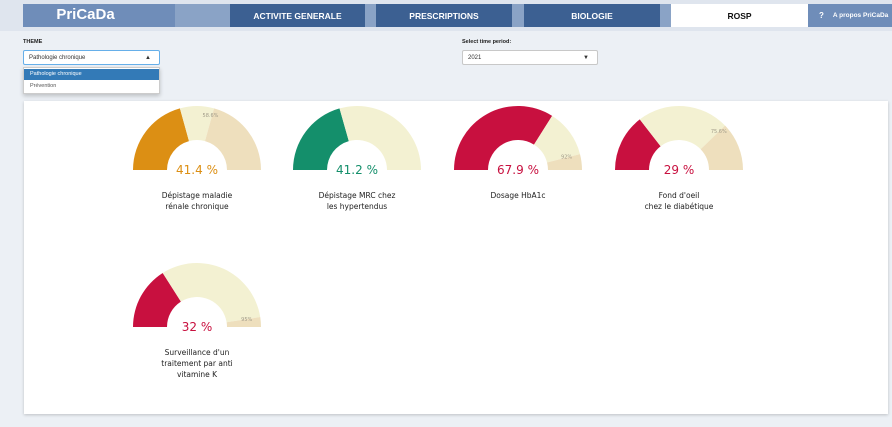  Describe the element at coordinates (487, 42) in the screenshot. I see `period-label: Select time period:` at that location.